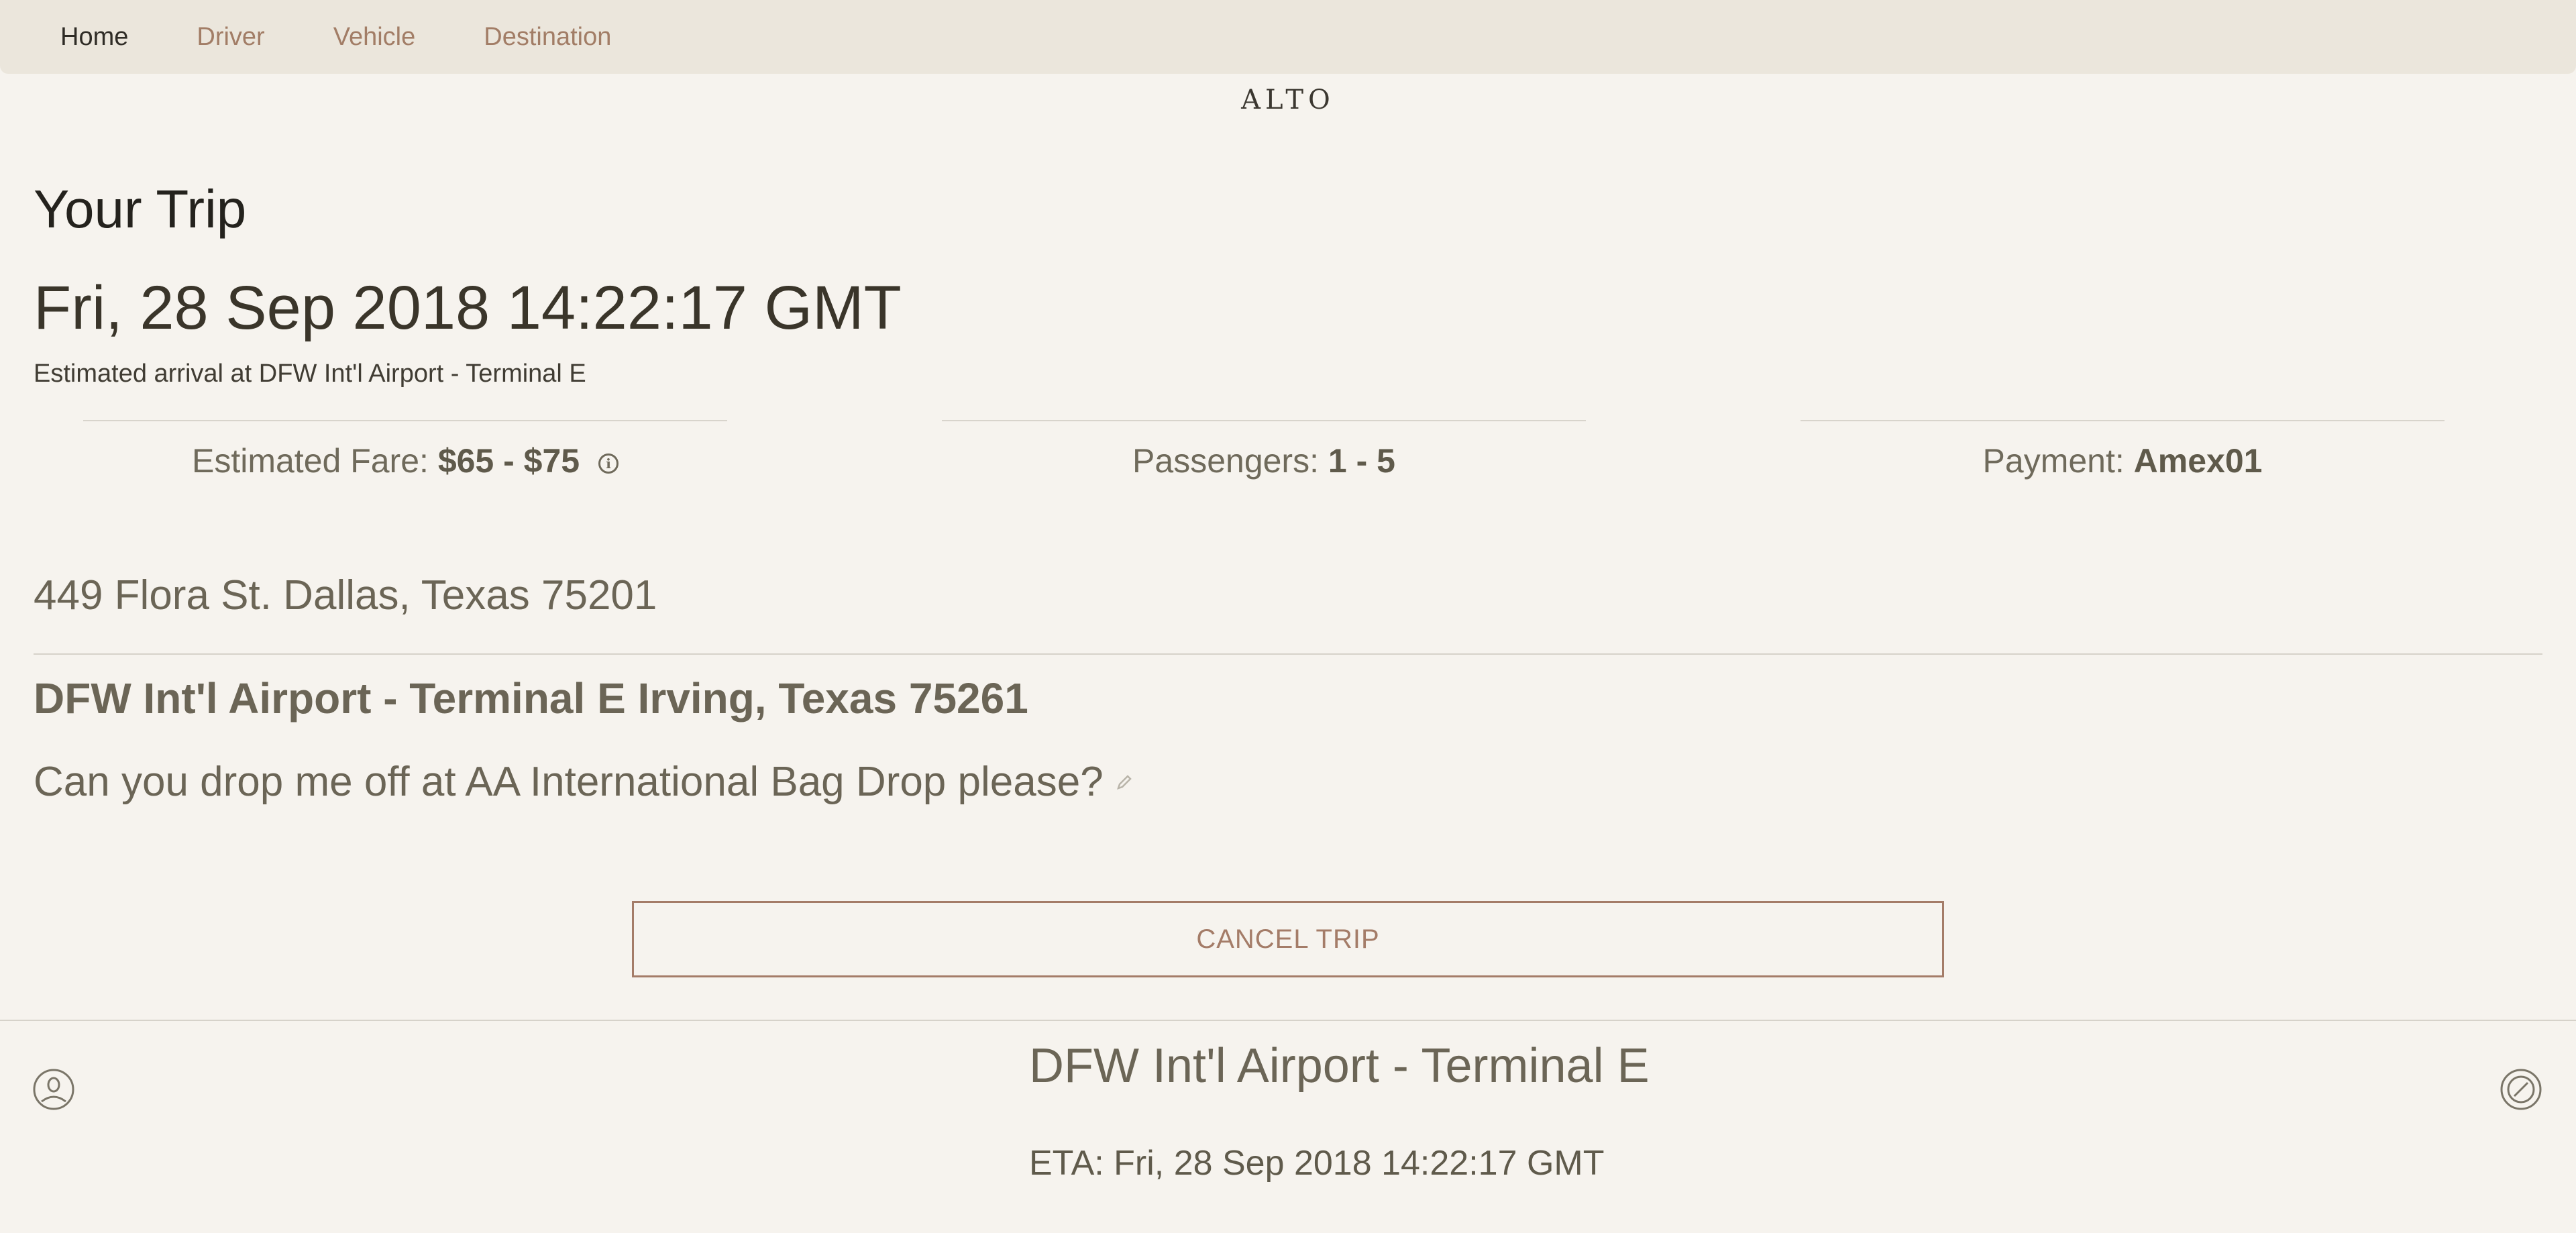 The image size is (2576, 1233). I want to click on estimated-fare: Estimated Fare: $65 - $75 i, so click(405, 450).